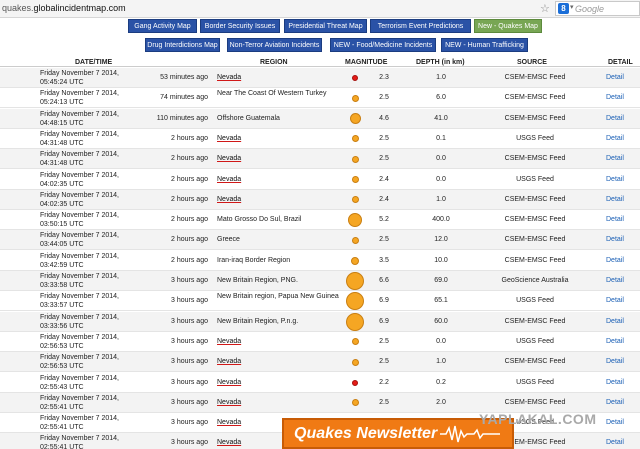 This screenshot has width=640, height=449. What do you see at coordinates (182, 118) in the screenshot?
I see `row-time-ago: 110 minutes ago` at bounding box center [182, 118].